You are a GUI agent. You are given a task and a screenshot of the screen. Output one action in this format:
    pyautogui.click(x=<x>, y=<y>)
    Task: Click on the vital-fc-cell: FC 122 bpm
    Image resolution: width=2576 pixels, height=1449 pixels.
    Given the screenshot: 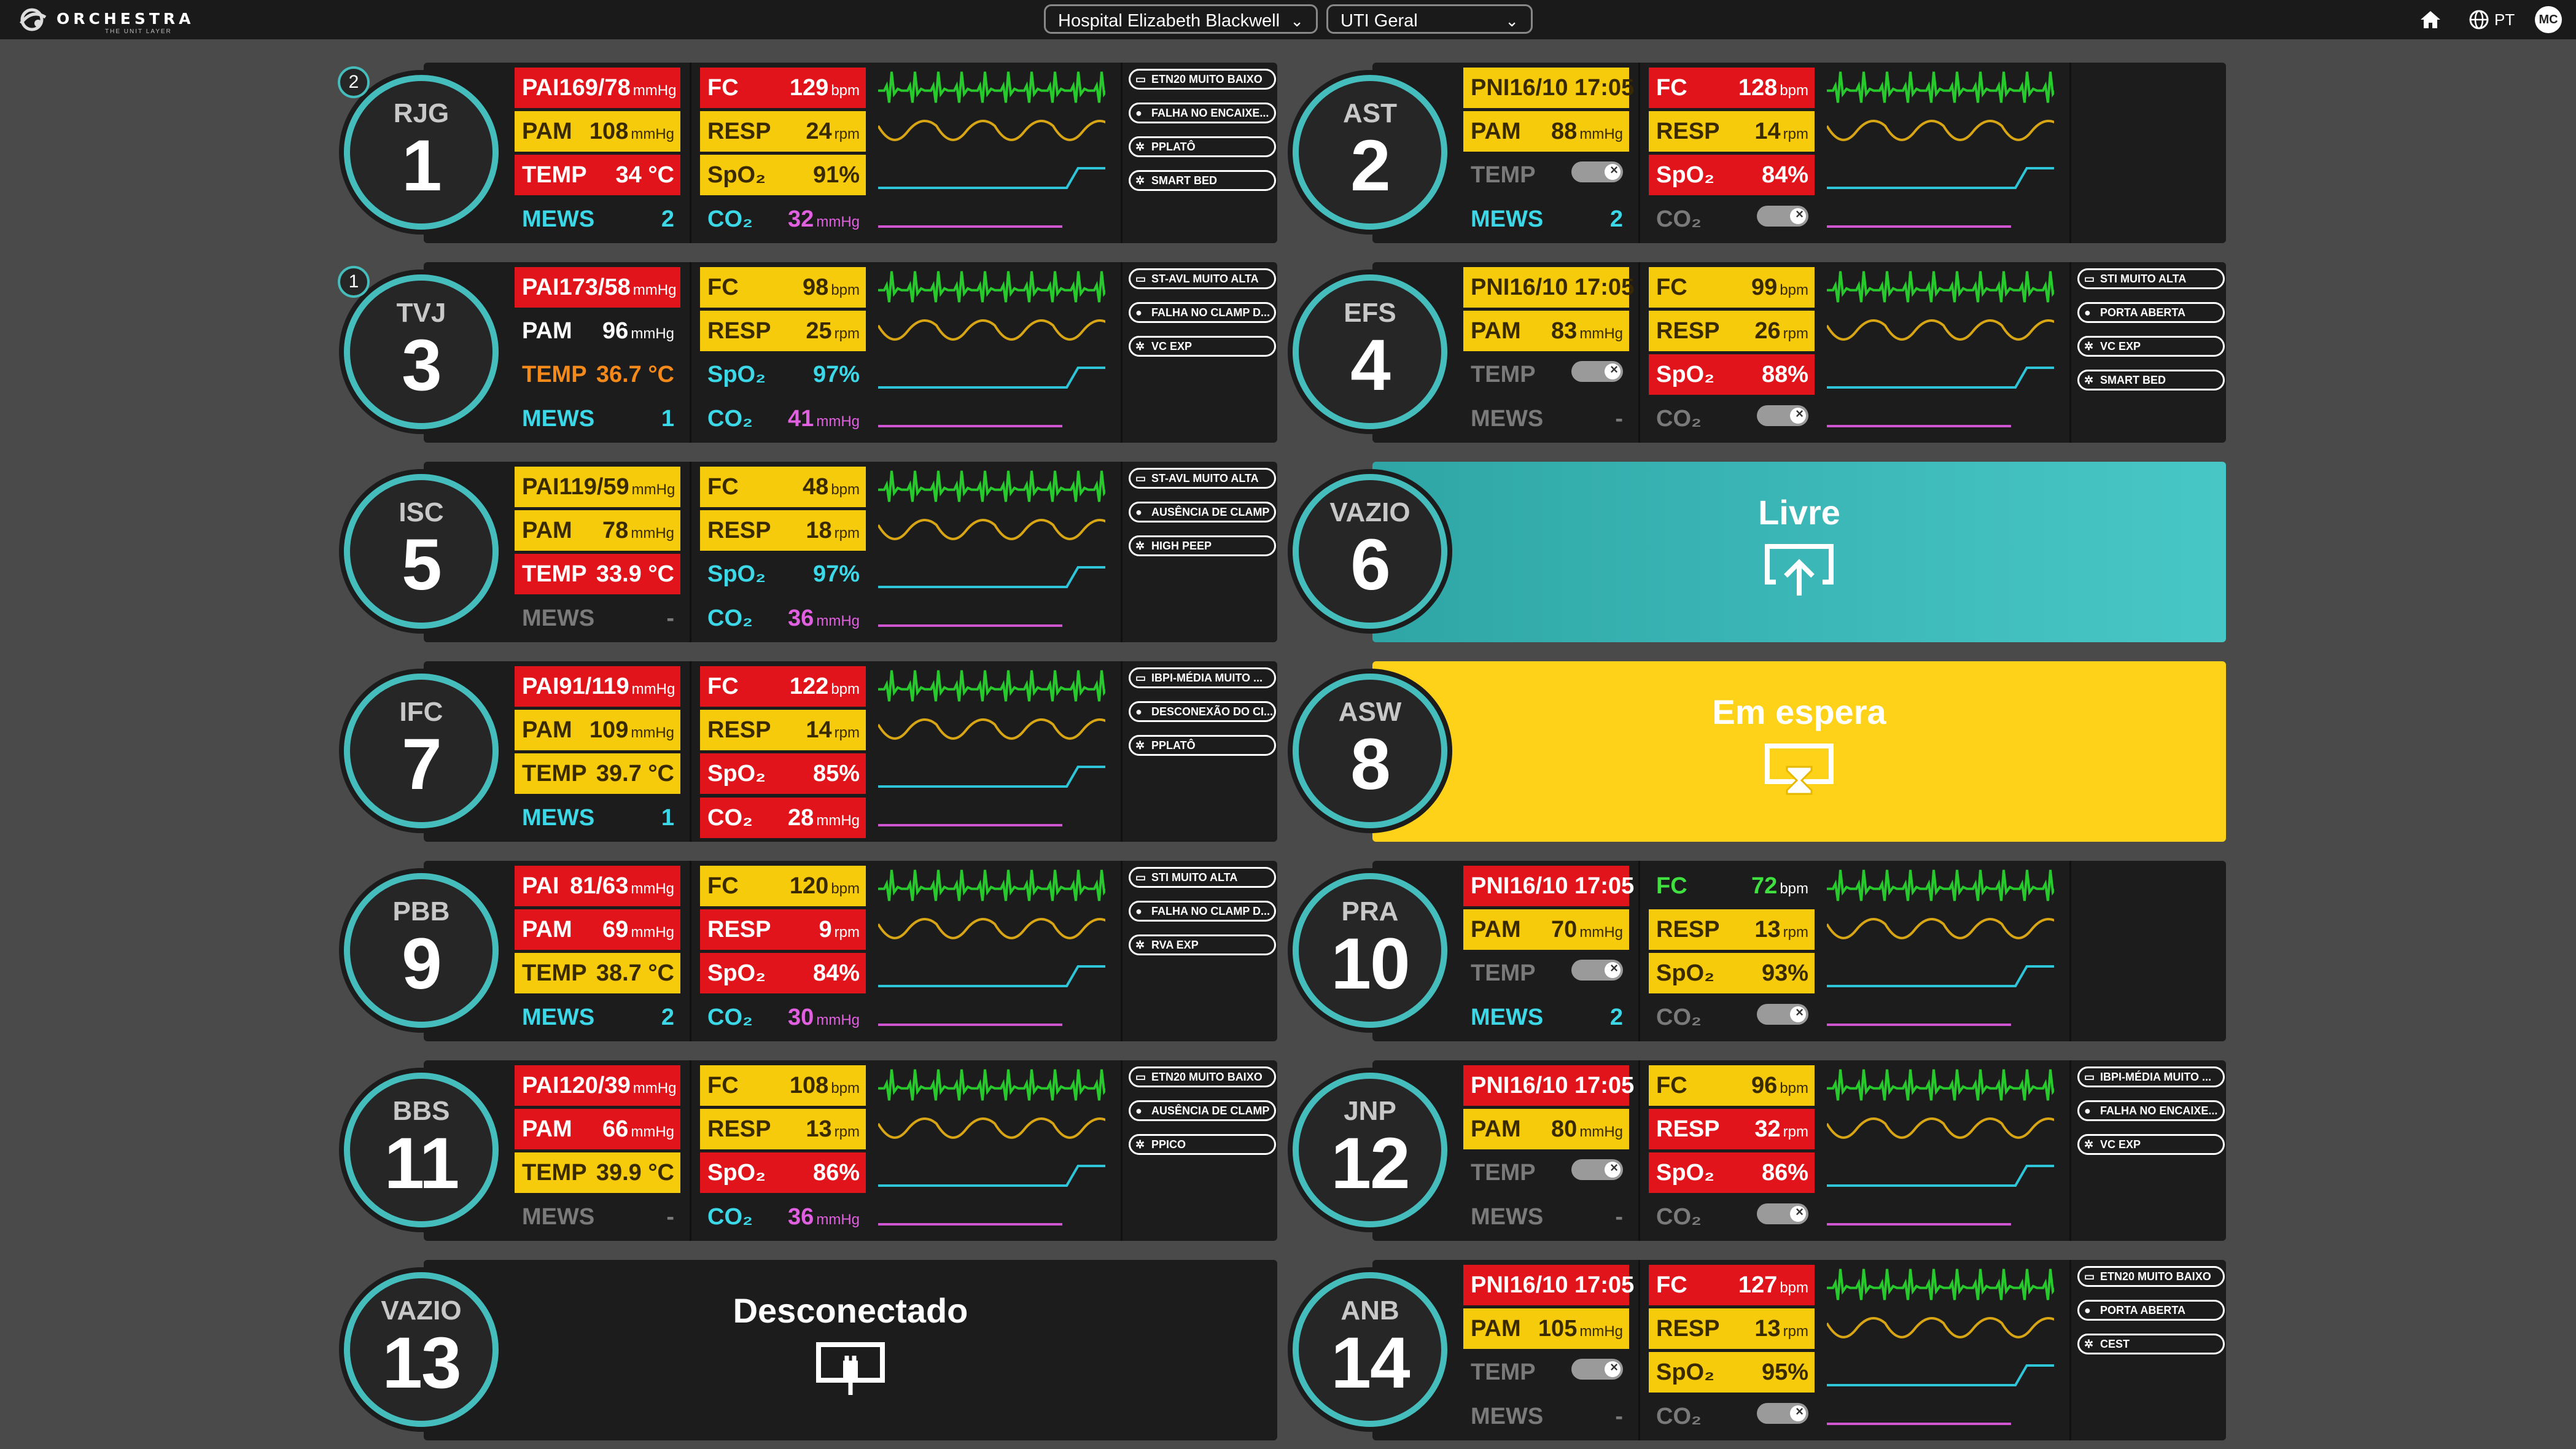 What is the action you would take?
    pyautogui.click(x=783, y=686)
    